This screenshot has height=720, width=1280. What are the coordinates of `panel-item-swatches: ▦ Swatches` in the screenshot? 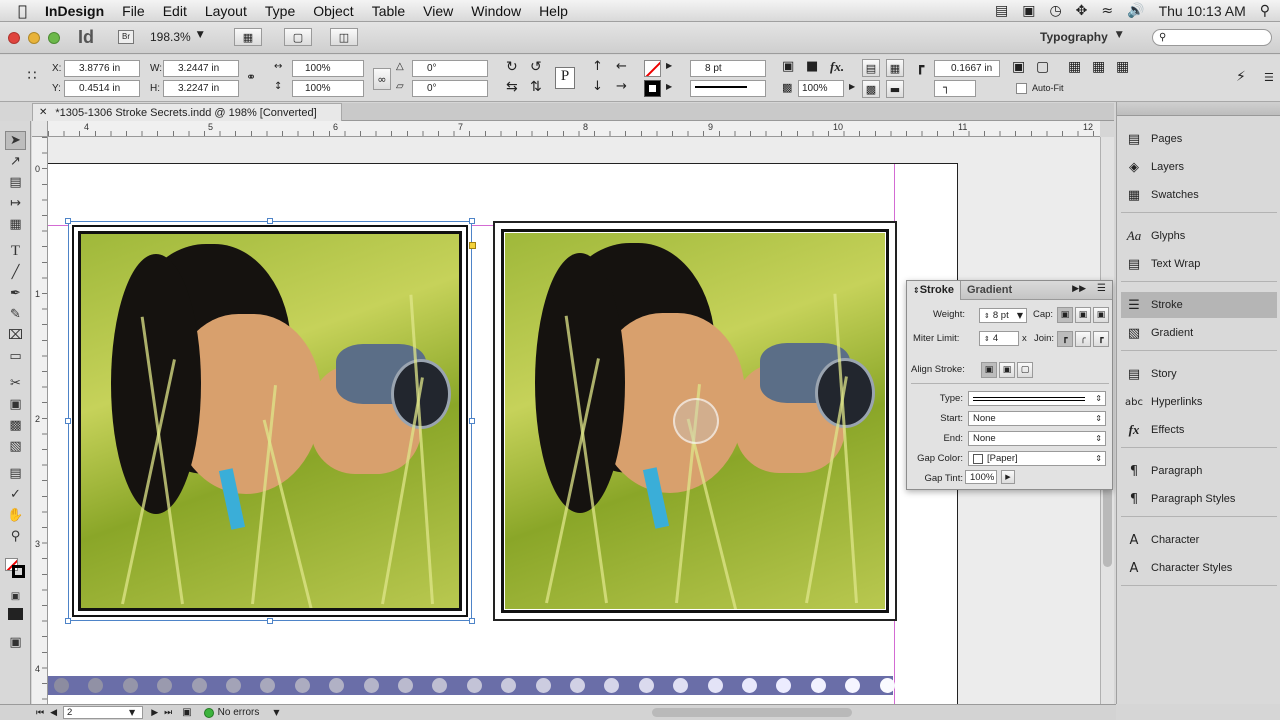 It's located at (1200, 195).